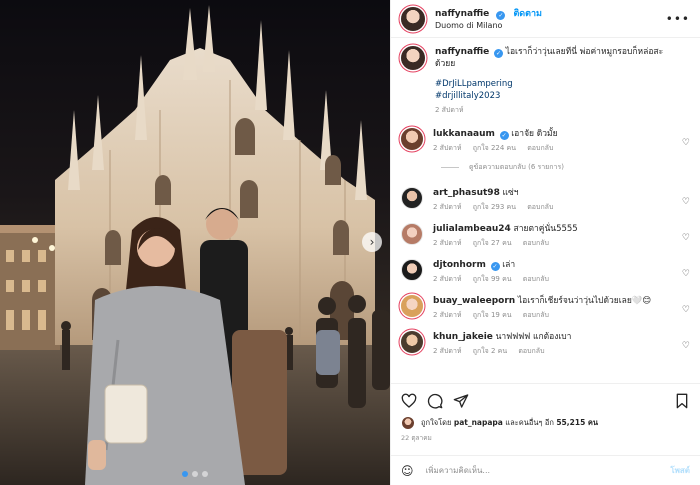  Describe the element at coordinates (545, 229) in the screenshot. I see `comment-text: สายตาคู่นั่น5555` at that location.